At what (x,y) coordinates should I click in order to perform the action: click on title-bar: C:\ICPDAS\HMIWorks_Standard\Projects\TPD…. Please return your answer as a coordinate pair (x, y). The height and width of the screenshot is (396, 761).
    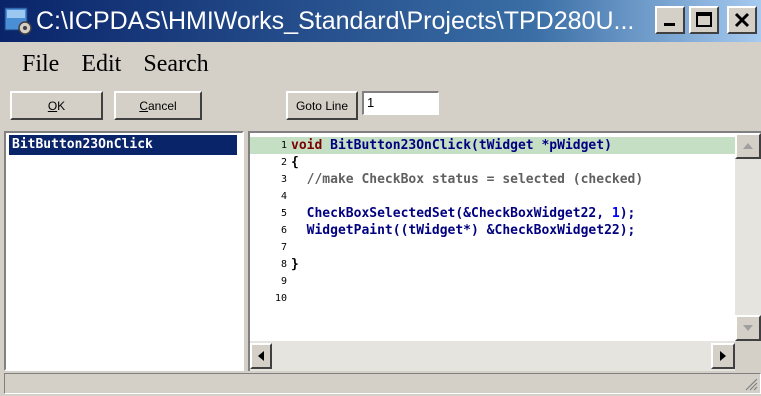
    Looking at the image, I should click on (380, 21).